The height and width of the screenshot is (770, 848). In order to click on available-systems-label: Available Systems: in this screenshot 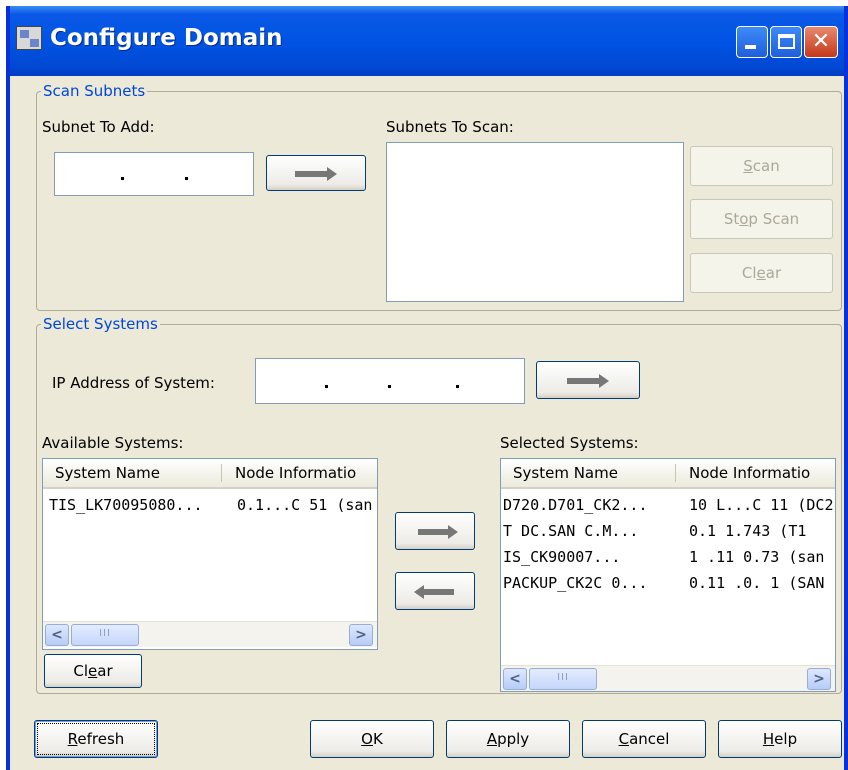, I will do `click(113, 443)`.